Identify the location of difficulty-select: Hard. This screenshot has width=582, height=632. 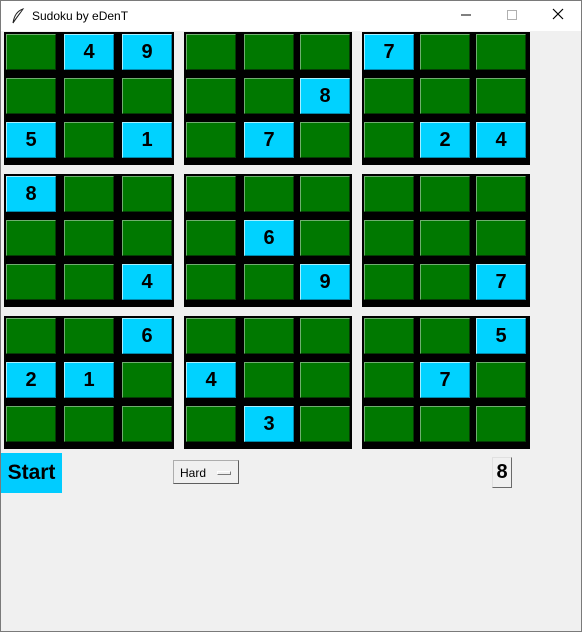
(206, 472).